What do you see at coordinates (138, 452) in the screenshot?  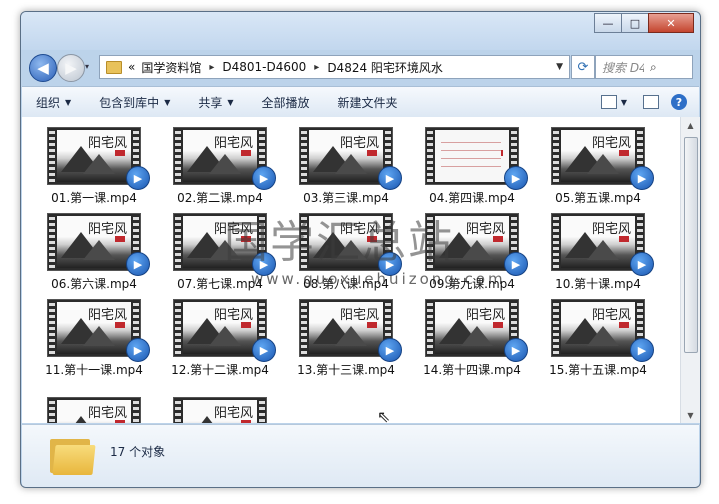 I see `item-count: 17 个对象` at bounding box center [138, 452].